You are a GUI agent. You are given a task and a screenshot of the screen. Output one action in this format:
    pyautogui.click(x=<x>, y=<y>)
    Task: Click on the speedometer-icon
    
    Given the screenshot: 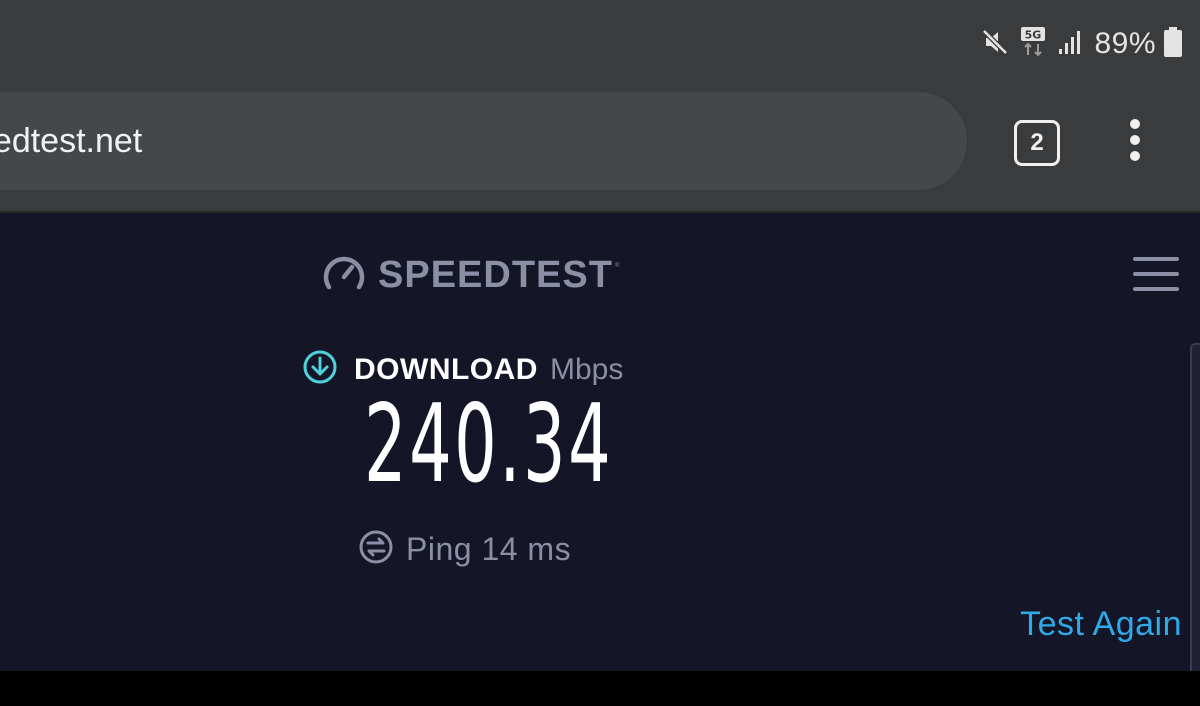 What is the action you would take?
    pyautogui.click(x=344, y=275)
    